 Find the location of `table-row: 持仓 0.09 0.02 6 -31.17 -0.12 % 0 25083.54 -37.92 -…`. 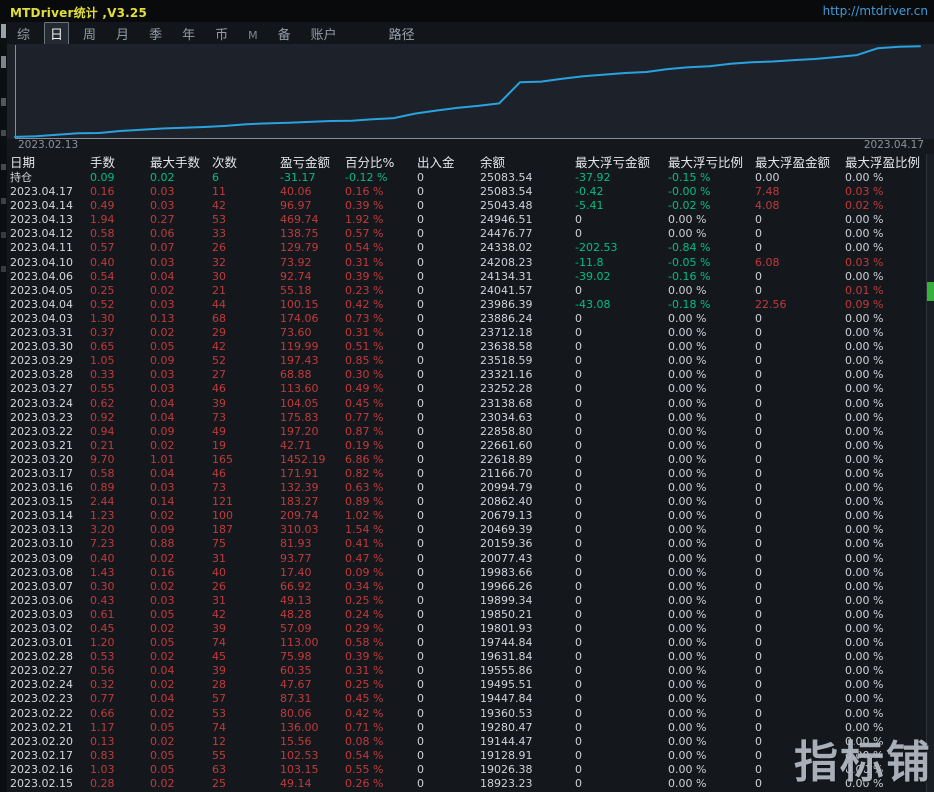

table-row: 持仓 0.09 0.02 6 -31.17 -0.12 % 0 25083.54 -37.92 -… is located at coordinates (467, 178).